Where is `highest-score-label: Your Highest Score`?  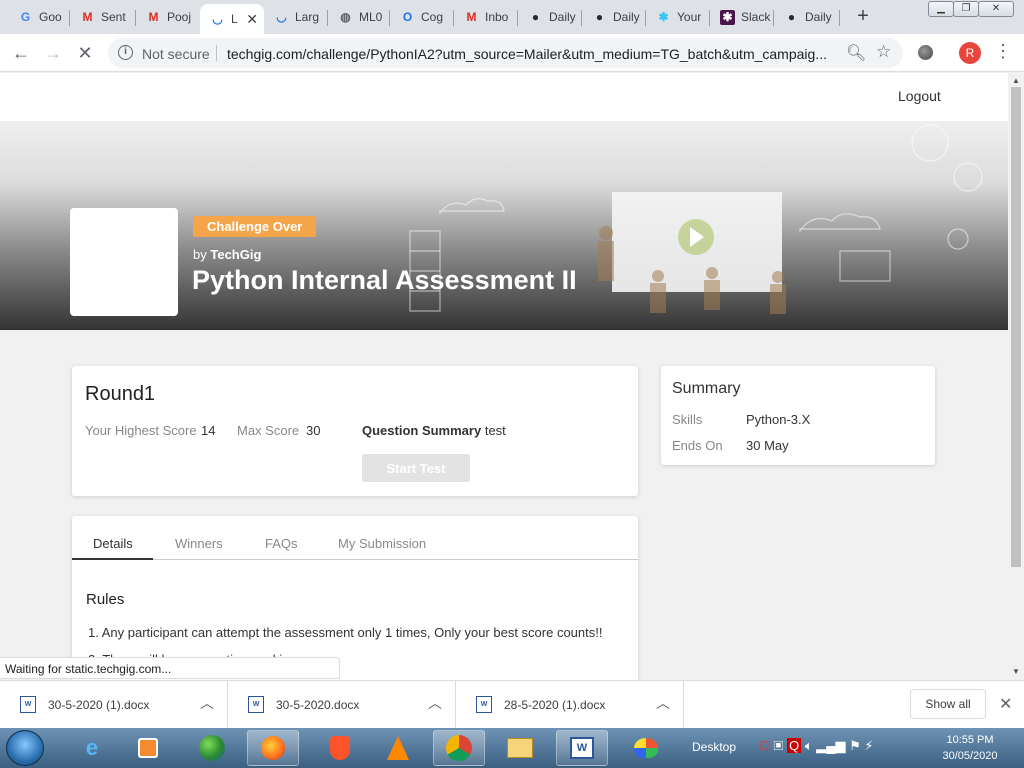 highest-score-label: Your Highest Score is located at coordinates (141, 430).